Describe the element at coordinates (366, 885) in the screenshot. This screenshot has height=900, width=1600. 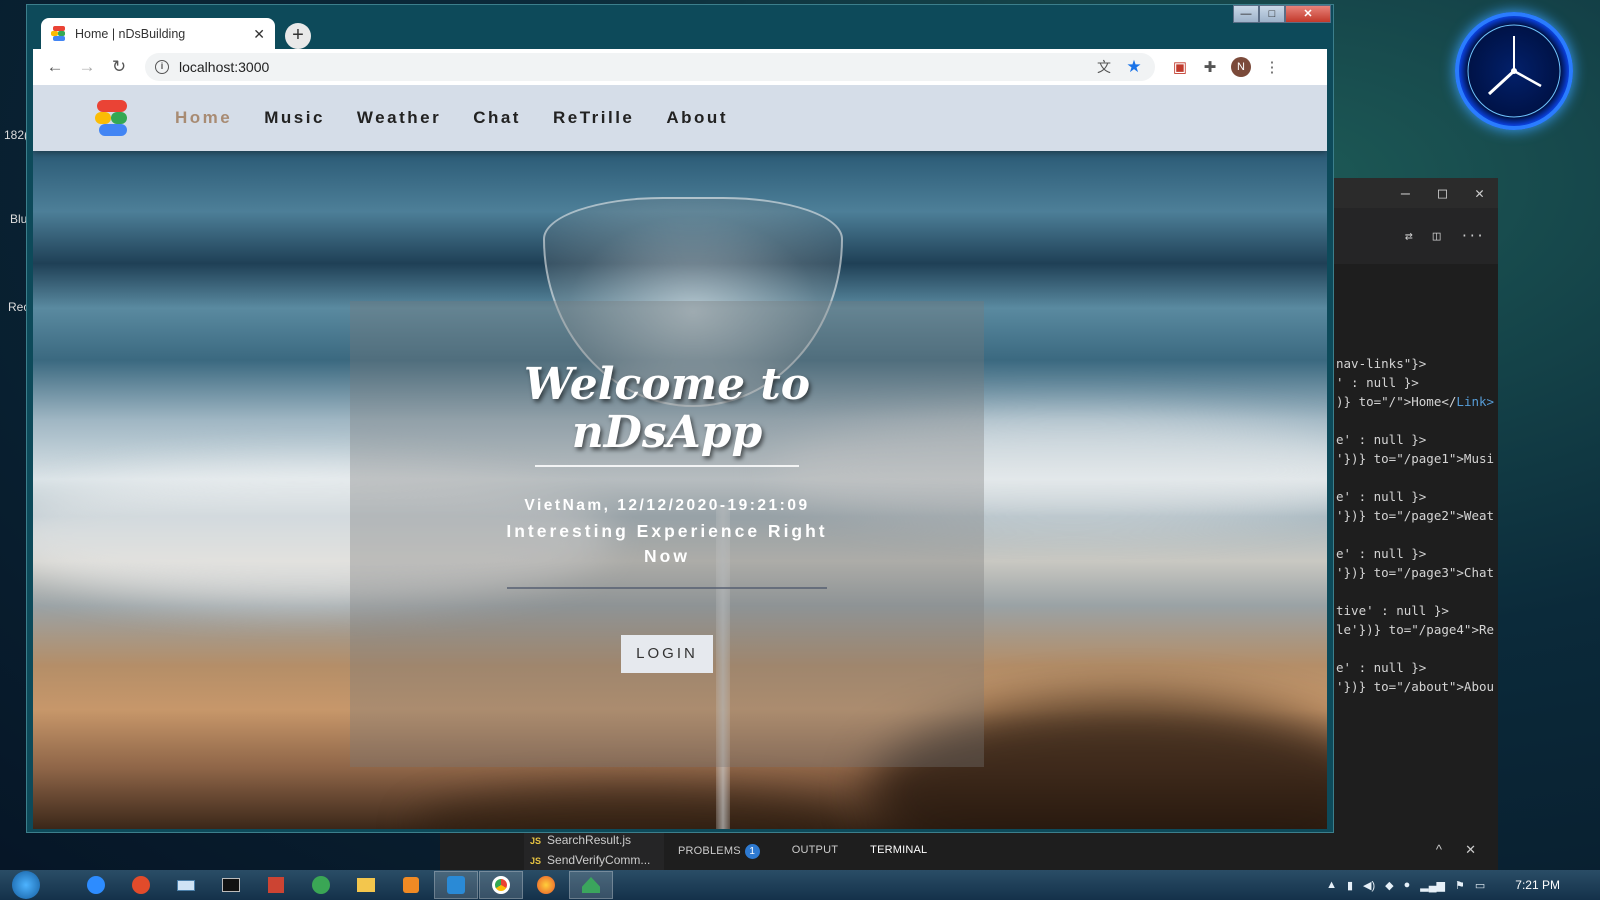
I see `taskbar-app-folder` at that location.